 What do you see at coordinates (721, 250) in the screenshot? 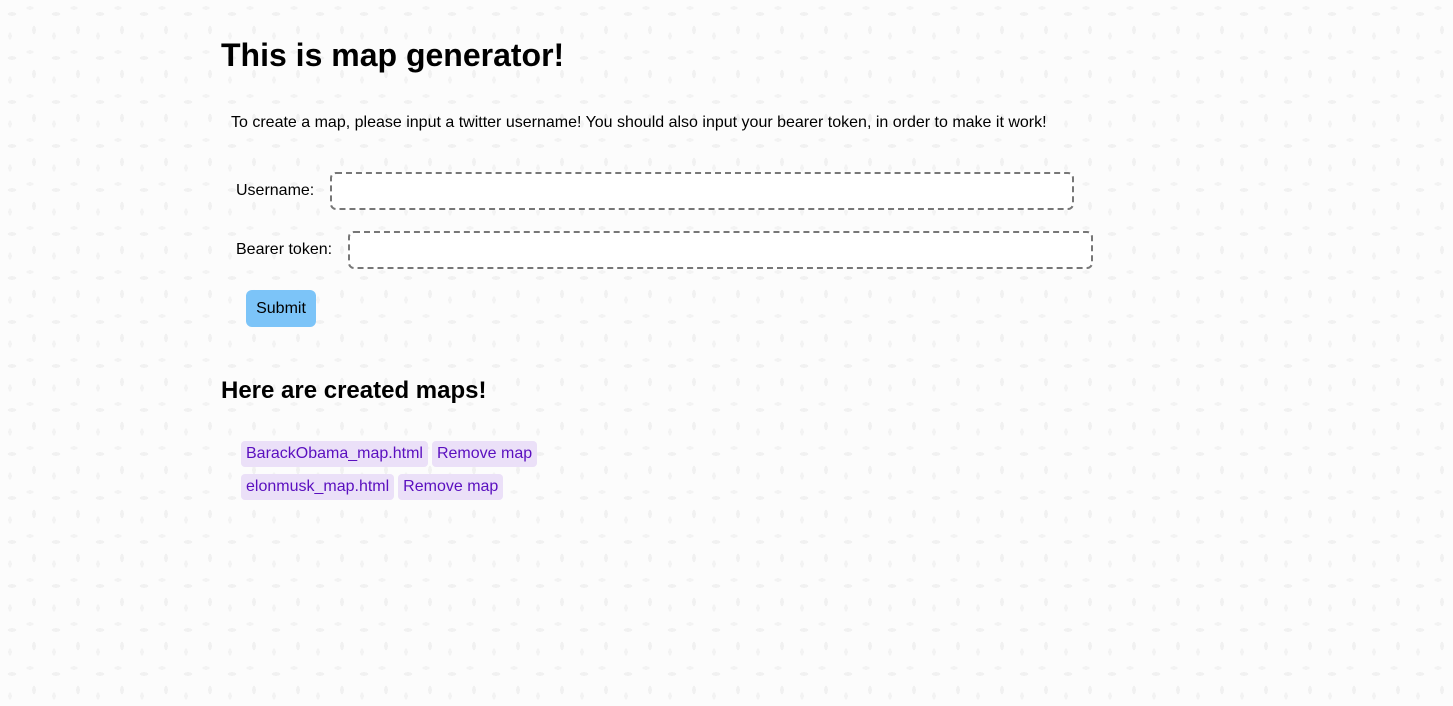
I see `bearer-token-input` at bounding box center [721, 250].